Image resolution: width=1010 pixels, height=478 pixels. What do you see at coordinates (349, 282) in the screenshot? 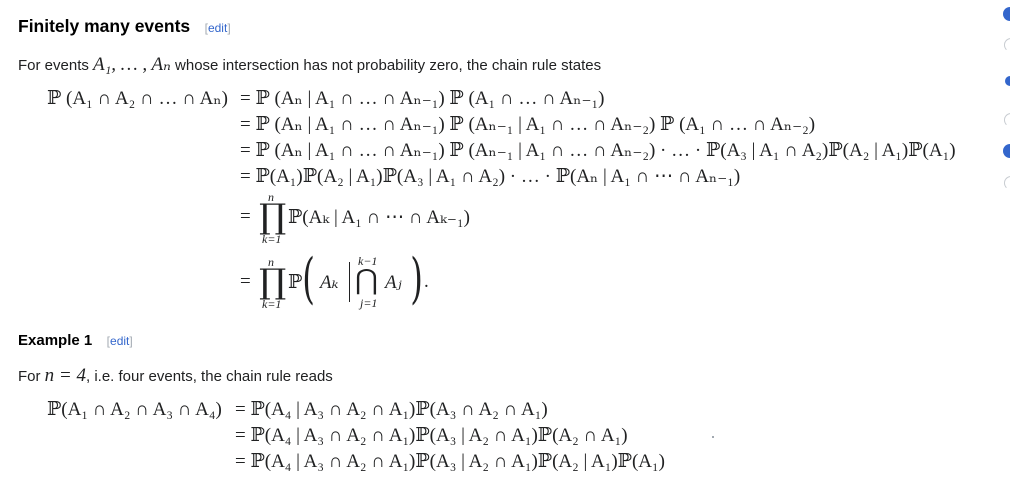
I see `conditional-bar` at bounding box center [349, 282].